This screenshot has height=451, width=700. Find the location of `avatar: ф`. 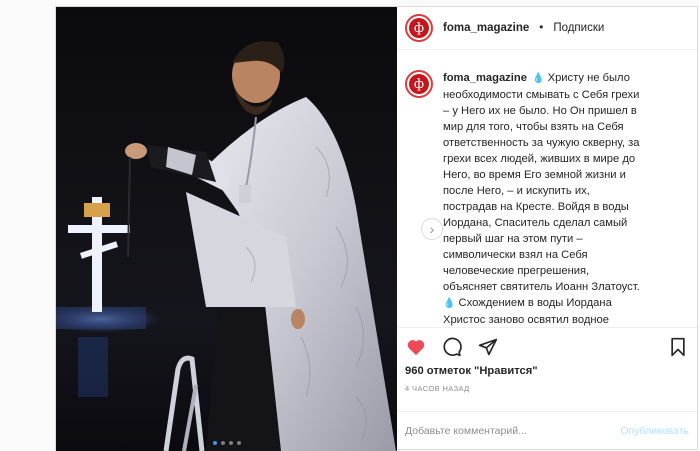

avatar: ф is located at coordinates (419, 28).